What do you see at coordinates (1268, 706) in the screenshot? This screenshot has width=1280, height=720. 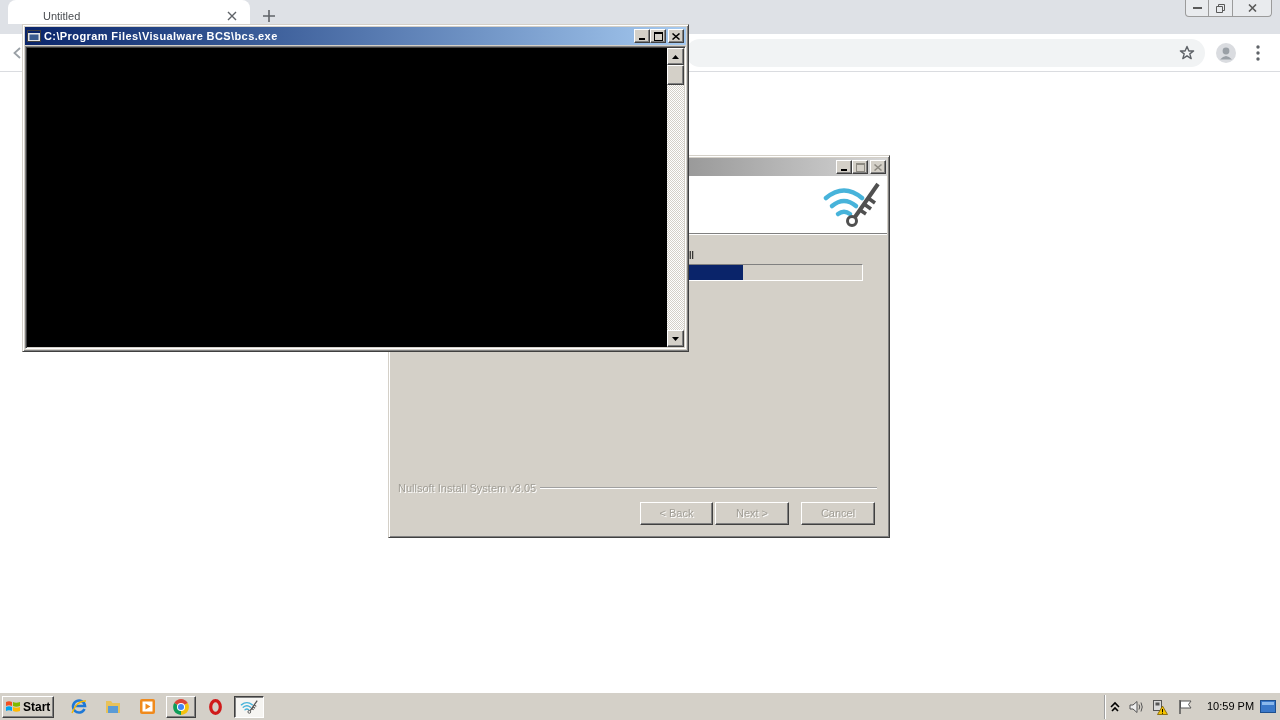 I see `show-desktop-icon` at bounding box center [1268, 706].